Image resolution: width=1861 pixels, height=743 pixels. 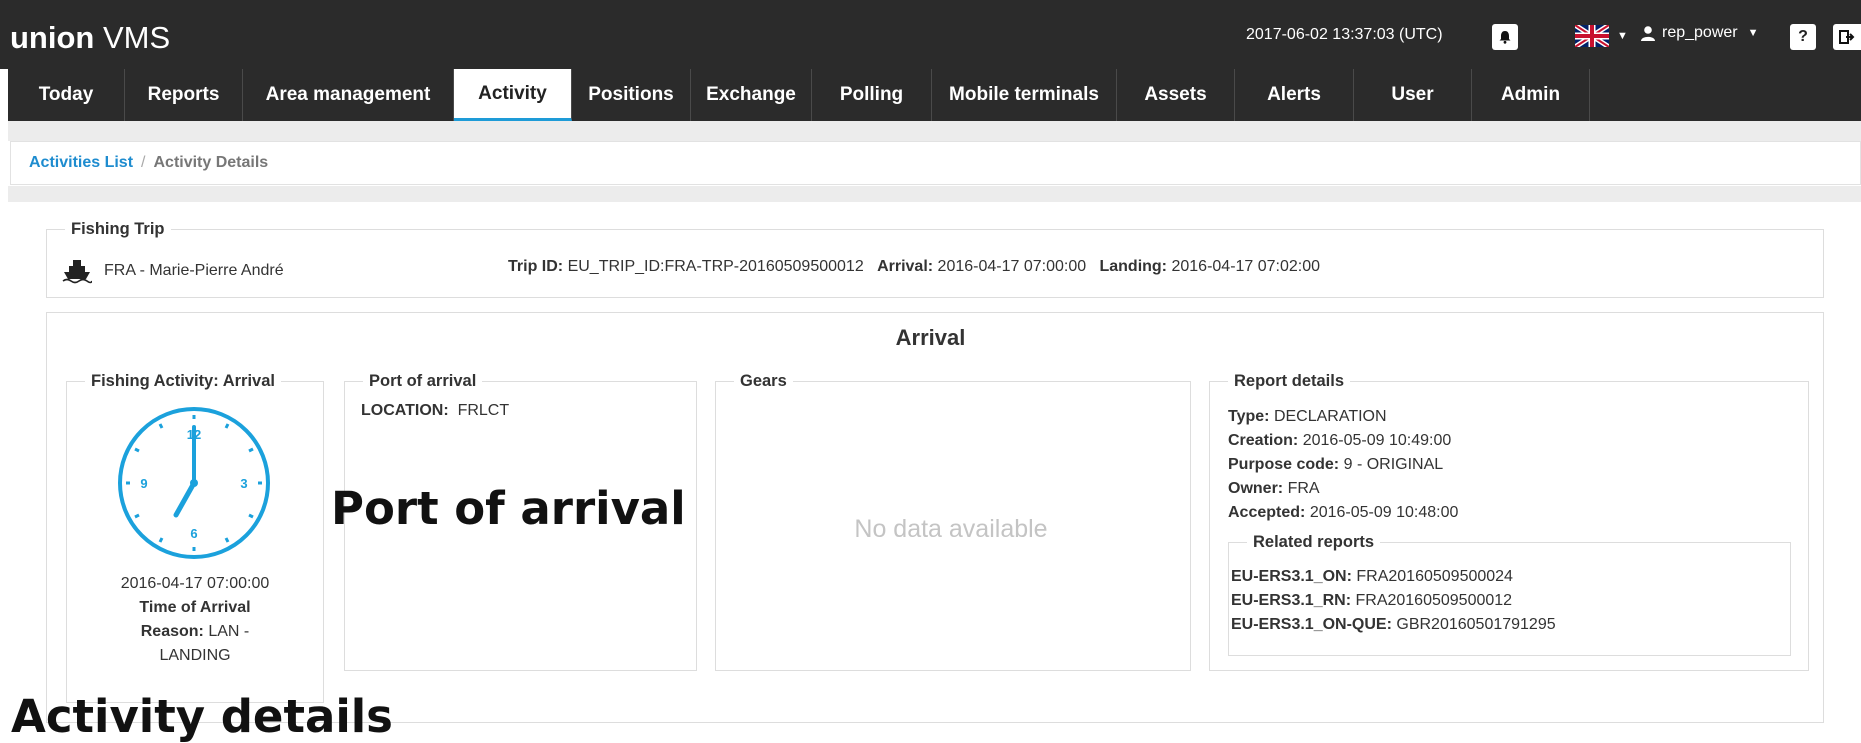 I want to click on arrival-value: 2016-04-17 07:00:00, so click(x=1012, y=266).